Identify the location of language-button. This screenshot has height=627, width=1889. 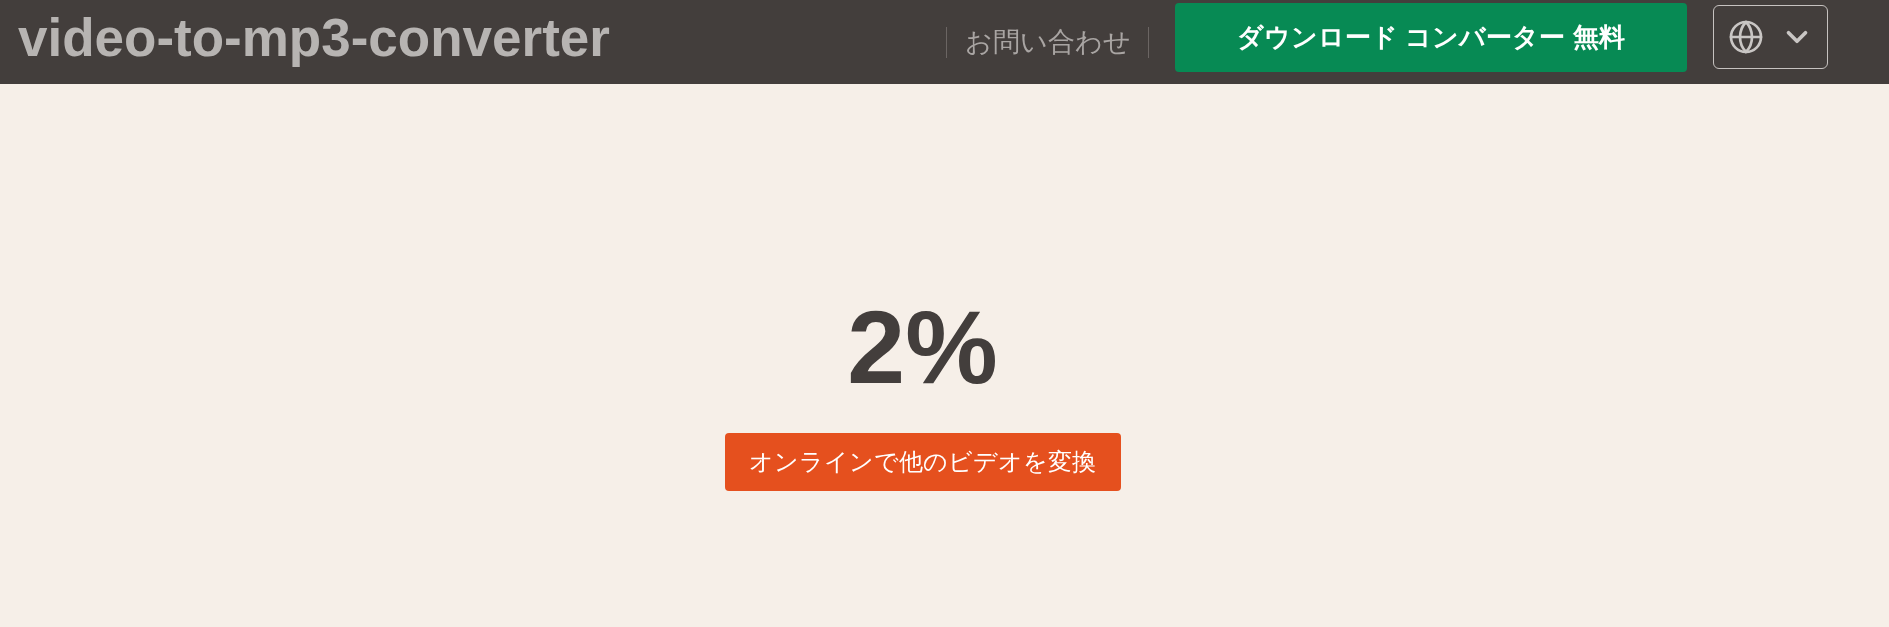
(1770, 37).